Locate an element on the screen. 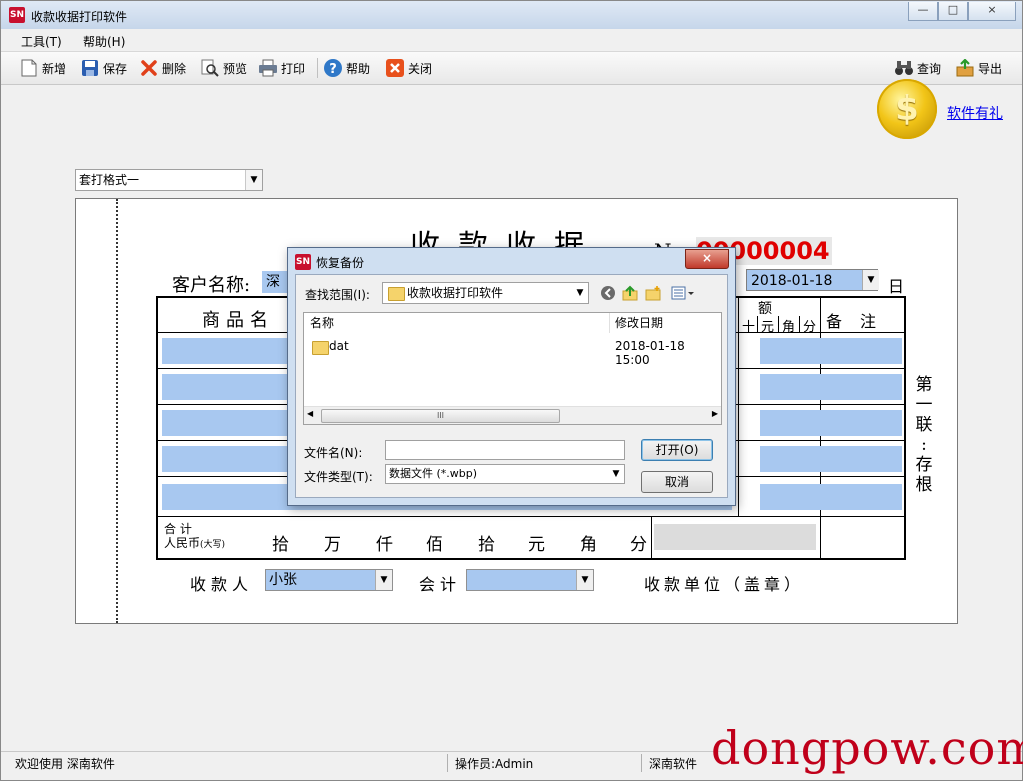 Image resolution: width=1023 pixels, height=781 pixels. new-folder-icon is located at coordinates (653, 293).